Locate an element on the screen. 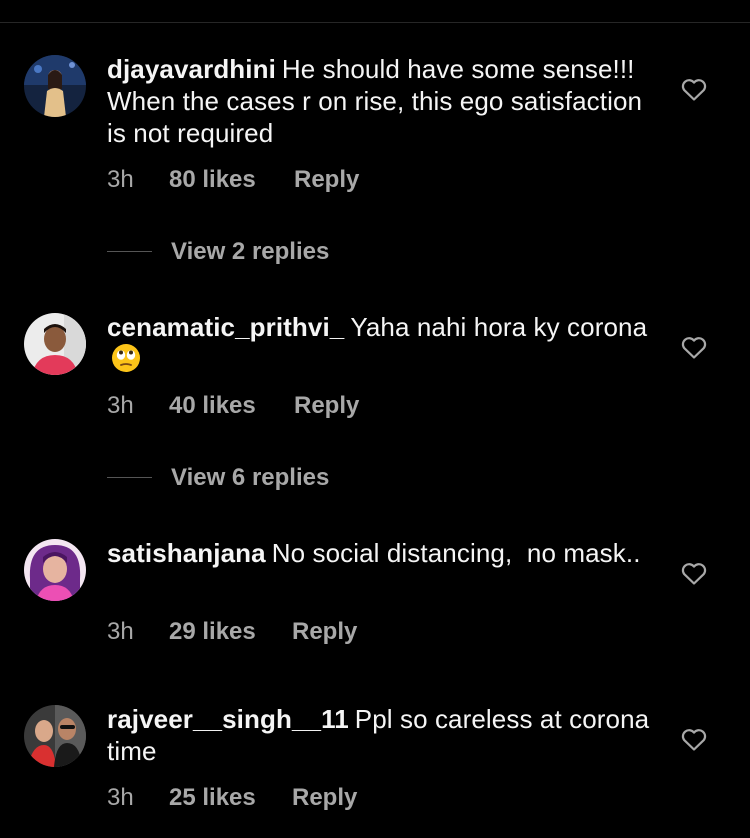 Image resolution: width=750 pixels, height=838 pixels. comment-username: djayavardhini is located at coordinates (191, 69).